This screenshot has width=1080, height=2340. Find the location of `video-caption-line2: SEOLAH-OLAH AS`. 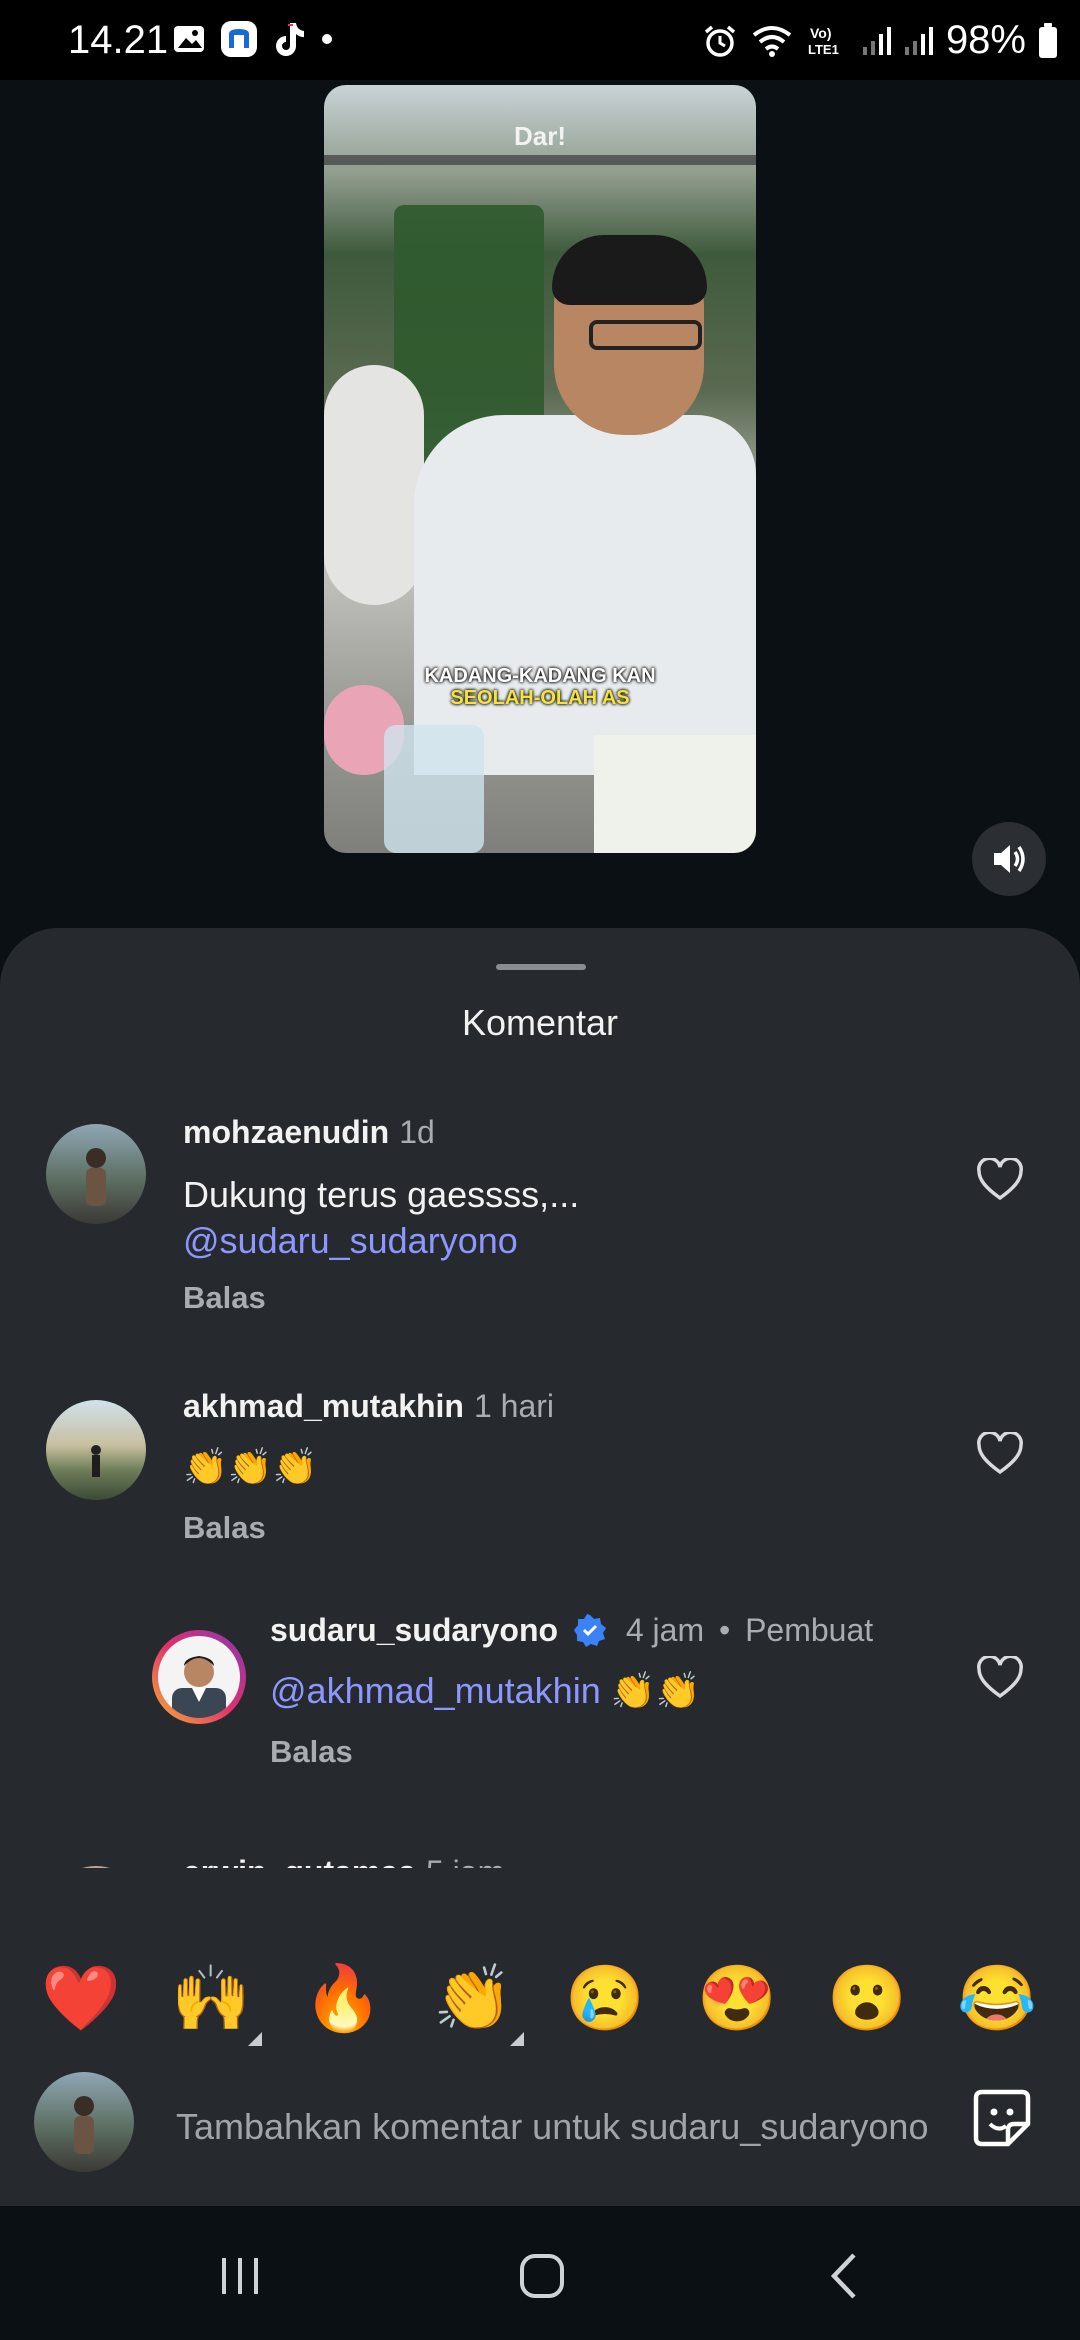

video-caption-line2: SEOLAH-OLAH AS is located at coordinates (540, 698).